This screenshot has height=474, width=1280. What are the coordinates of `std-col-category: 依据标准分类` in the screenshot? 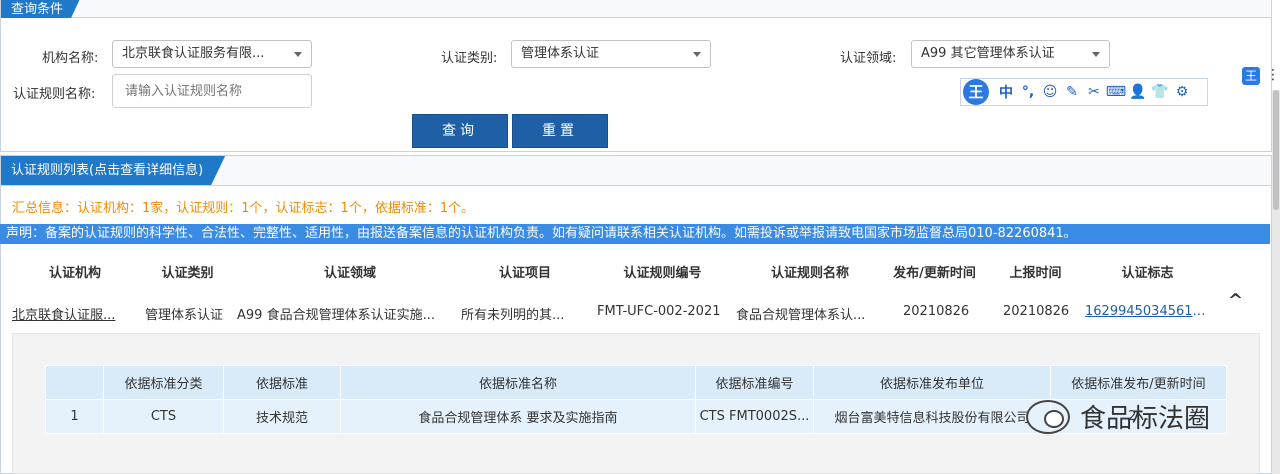 It's located at (163, 382).